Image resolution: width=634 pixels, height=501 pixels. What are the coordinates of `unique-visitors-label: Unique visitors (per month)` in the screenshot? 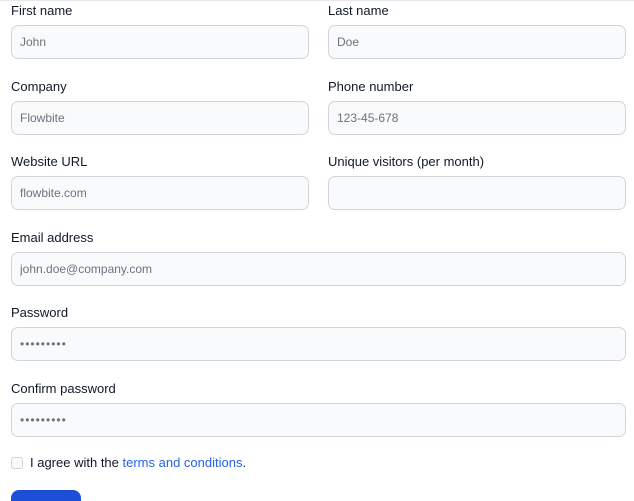 It's located at (406, 161).